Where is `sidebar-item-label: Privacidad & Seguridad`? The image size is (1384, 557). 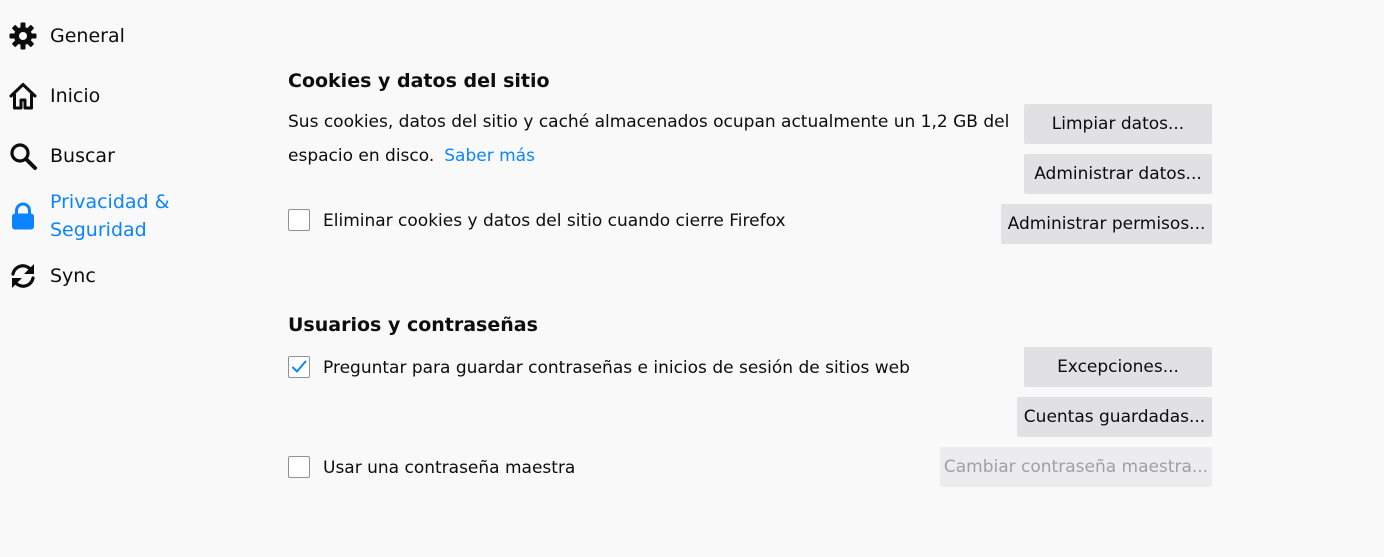 sidebar-item-label: Privacidad & Seguridad is located at coordinates (109, 216).